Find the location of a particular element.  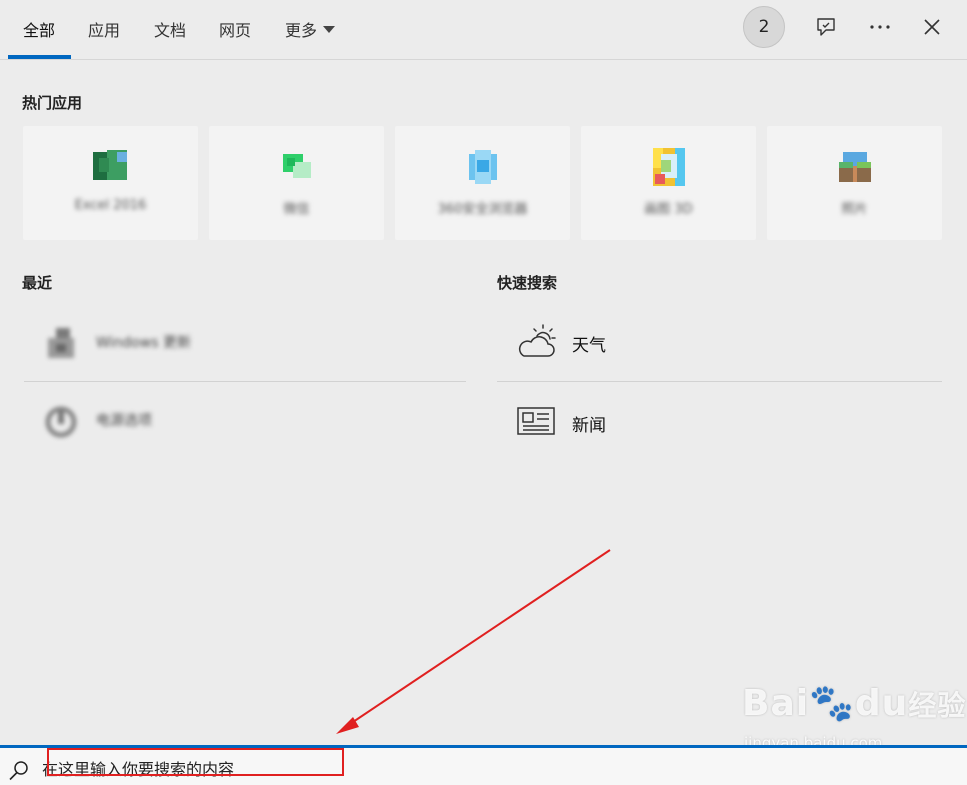

quick-search-news: 新闻 is located at coordinates (719, 422).